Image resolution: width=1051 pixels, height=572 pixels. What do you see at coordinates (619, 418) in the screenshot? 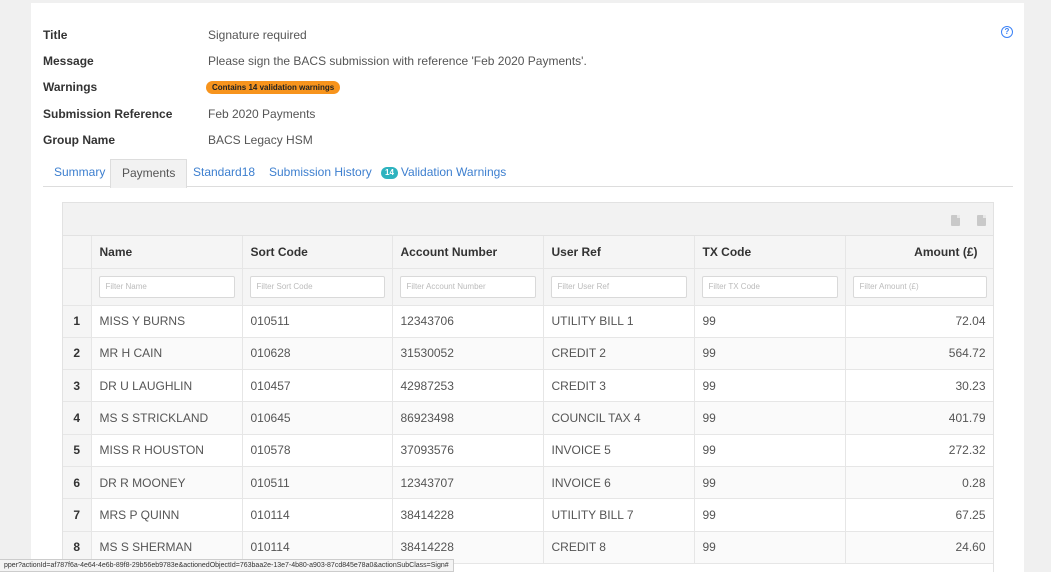
I see `cell-user-ref: COUNCIL TAX 4` at bounding box center [619, 418].